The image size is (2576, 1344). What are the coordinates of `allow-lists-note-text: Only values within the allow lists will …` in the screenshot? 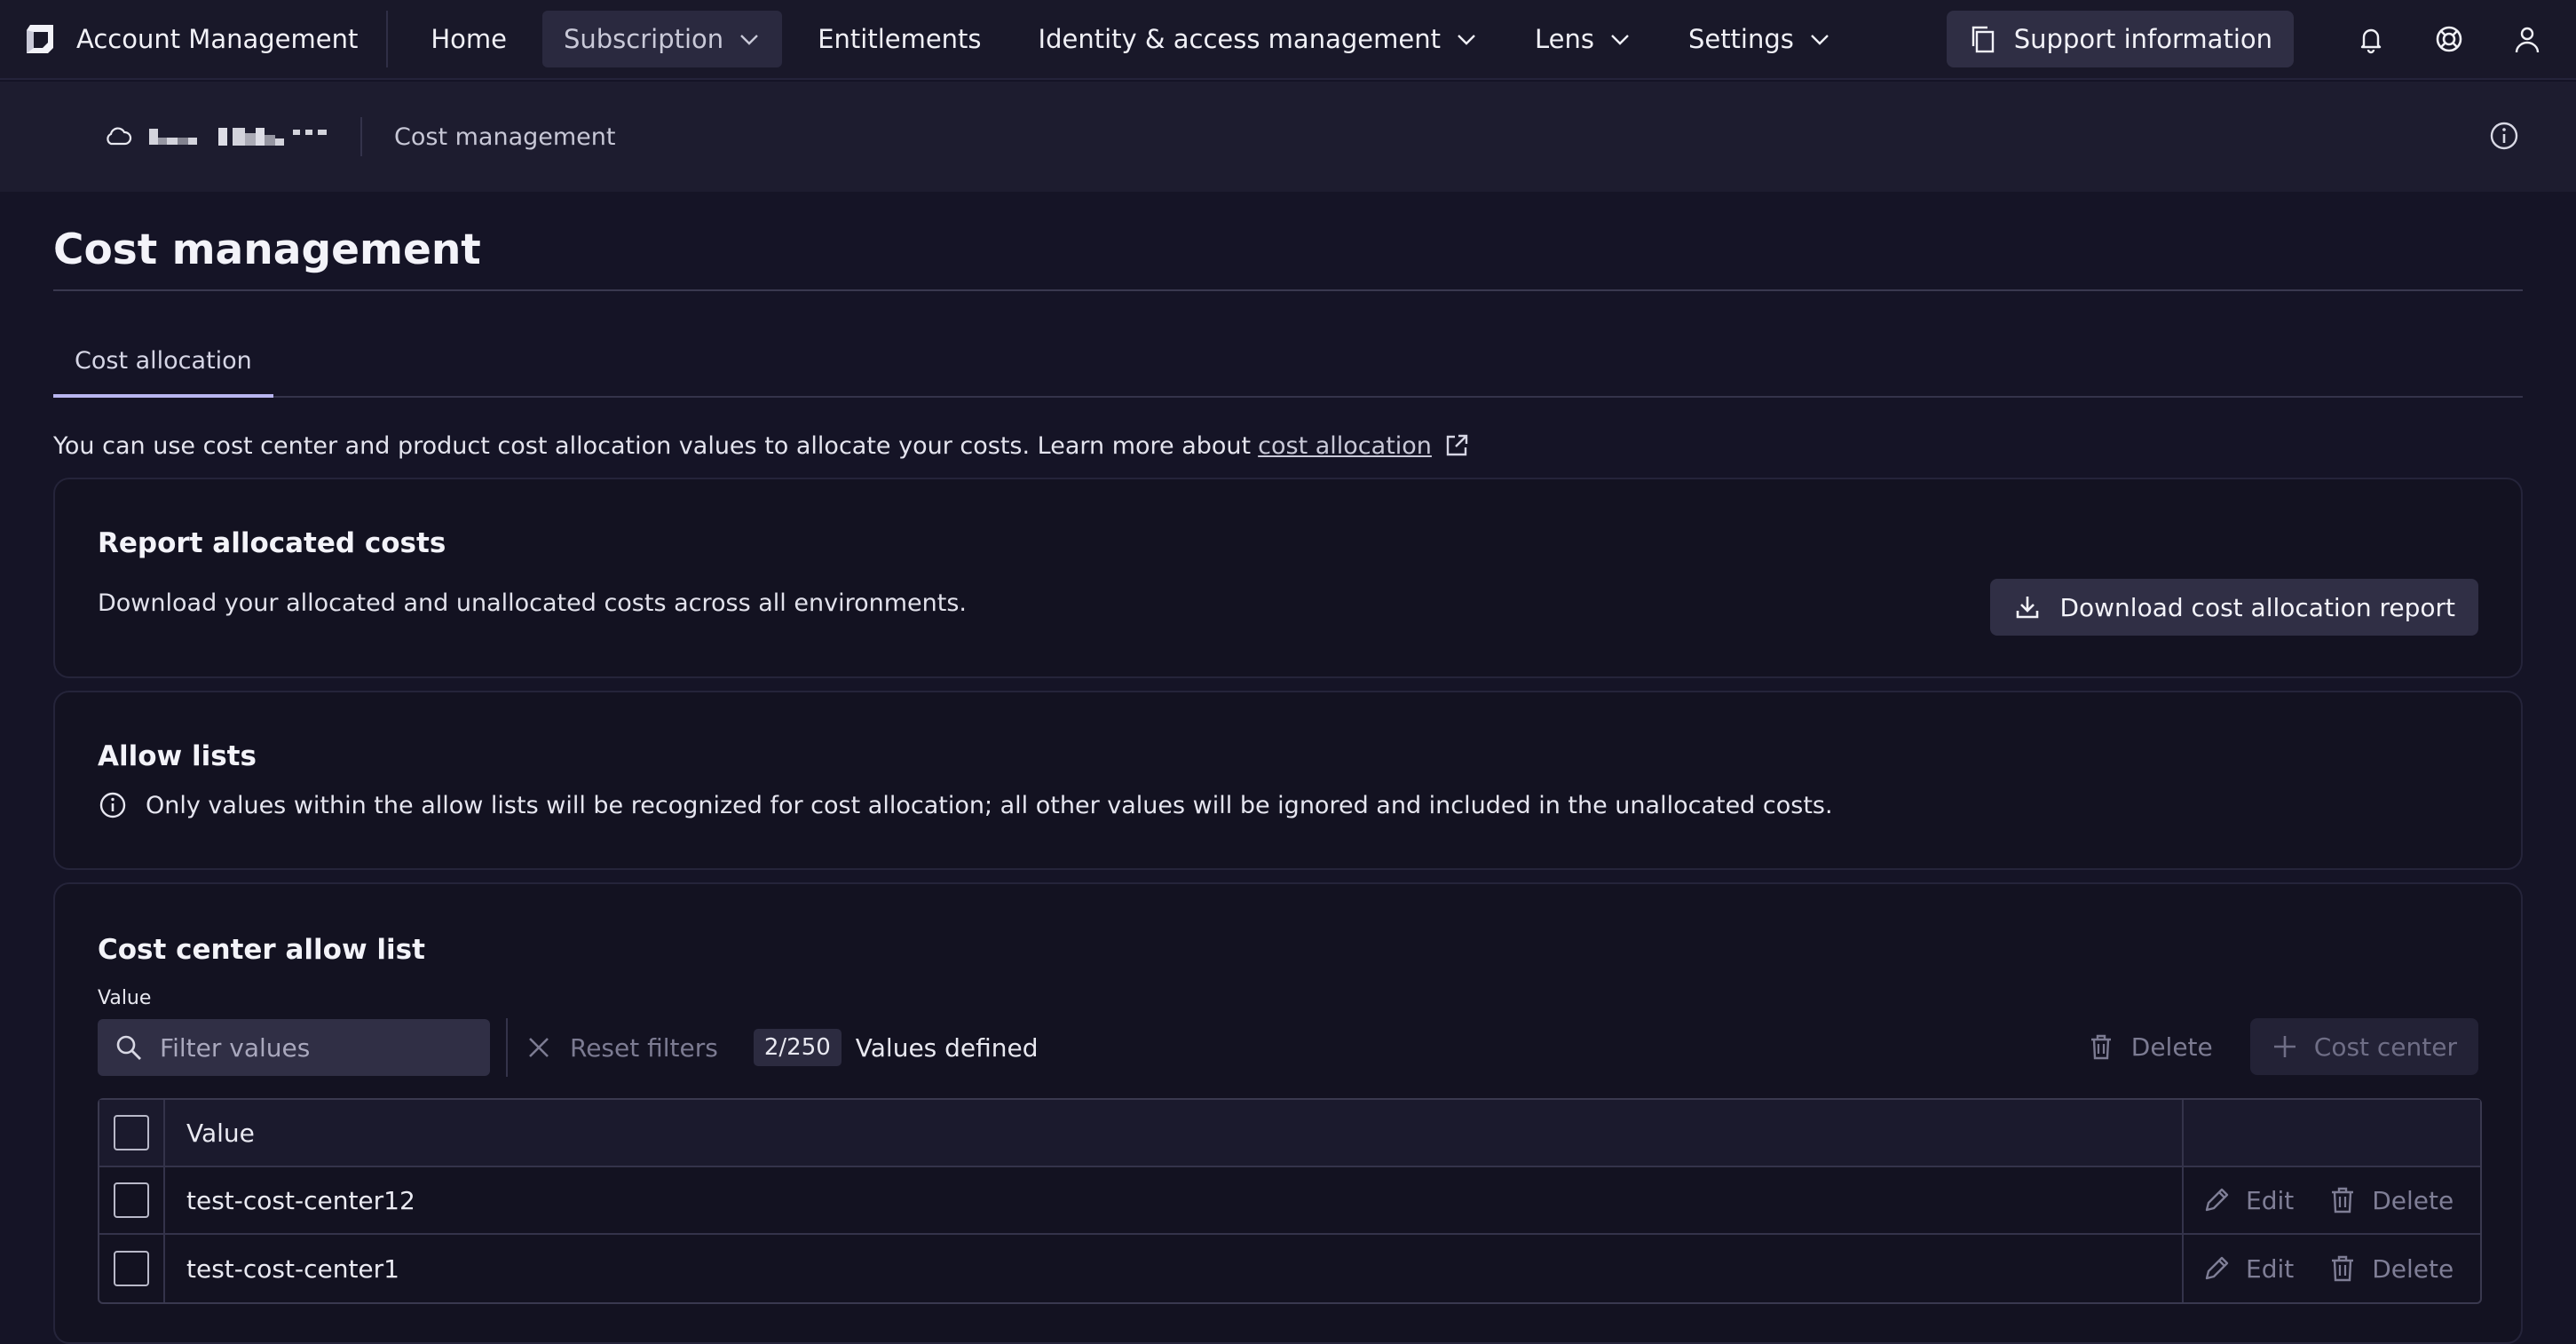 It's located at (989, 805).